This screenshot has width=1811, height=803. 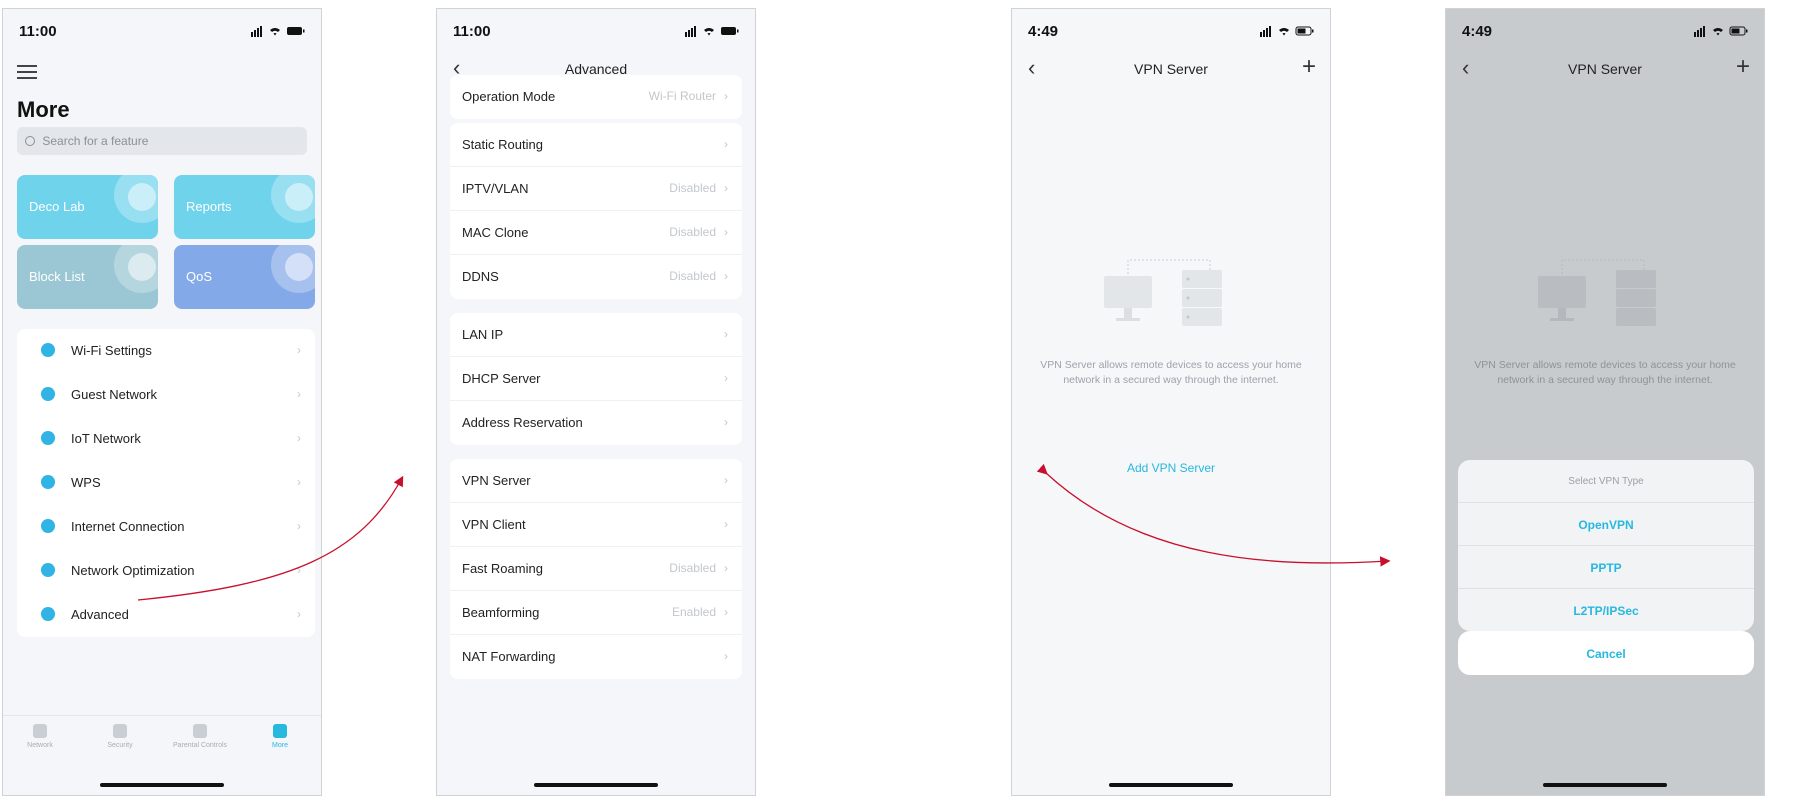 What do you see at coordinates (166, 439) in the screenshot?
I see `menu-item-iot-network: IoT Network ›` at bounding box center [166, 439].